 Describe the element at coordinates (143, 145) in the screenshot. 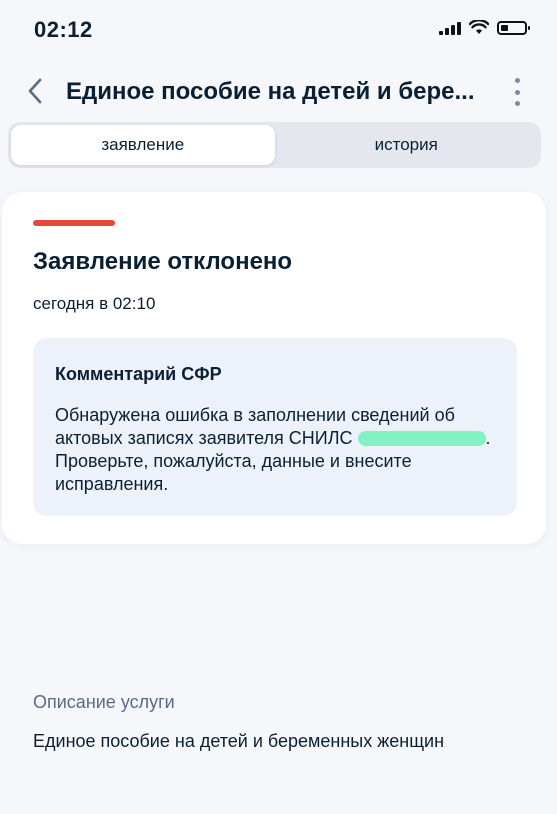

I see `tab-application: заявление` at that location.